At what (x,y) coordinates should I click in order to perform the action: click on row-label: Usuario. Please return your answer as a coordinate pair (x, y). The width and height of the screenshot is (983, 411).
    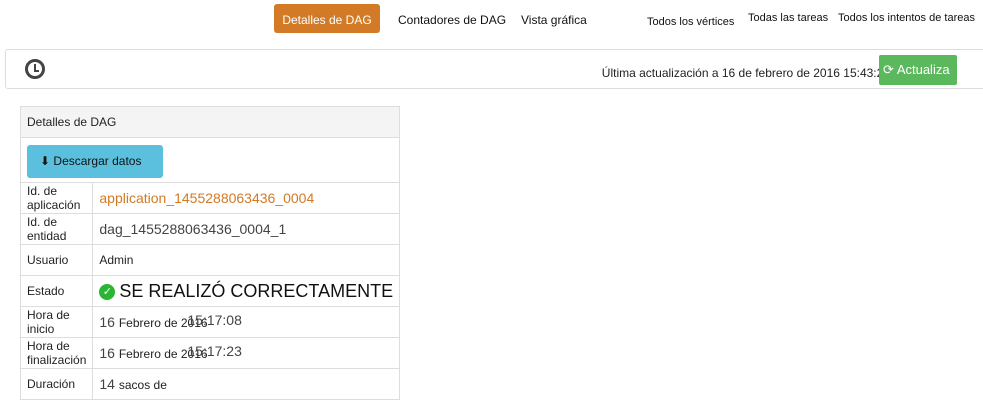
    Looking at the image, I should click on (56, 260).